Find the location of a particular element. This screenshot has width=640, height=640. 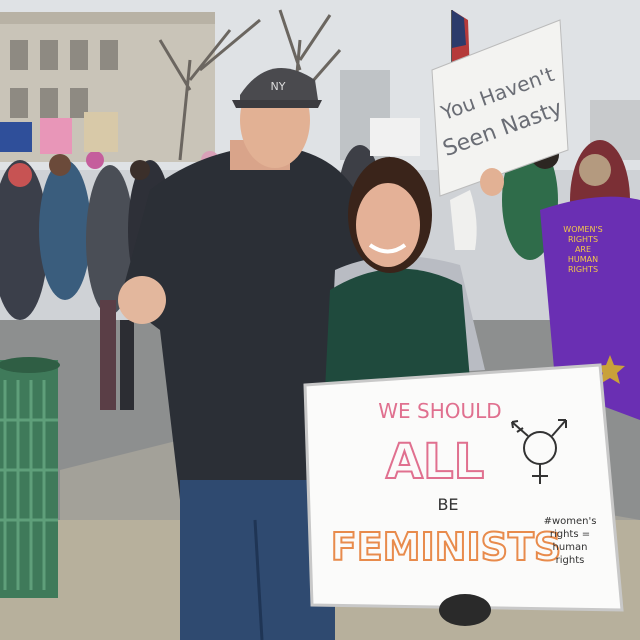

cape-text-2: RIGHTS is located at coordinates (583, 239).